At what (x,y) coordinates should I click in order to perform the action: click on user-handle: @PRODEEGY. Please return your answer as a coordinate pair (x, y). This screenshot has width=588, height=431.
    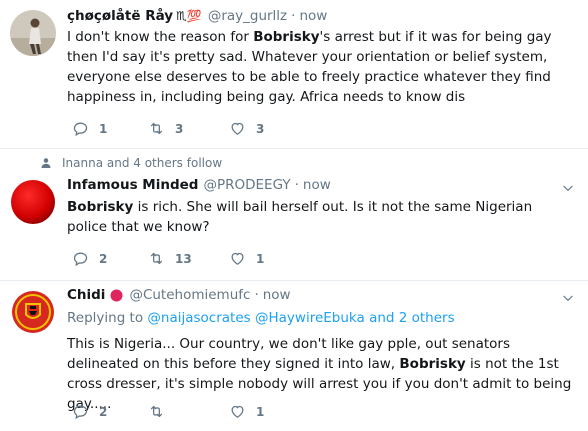
    Looking at the image, I should click on (246, 185).